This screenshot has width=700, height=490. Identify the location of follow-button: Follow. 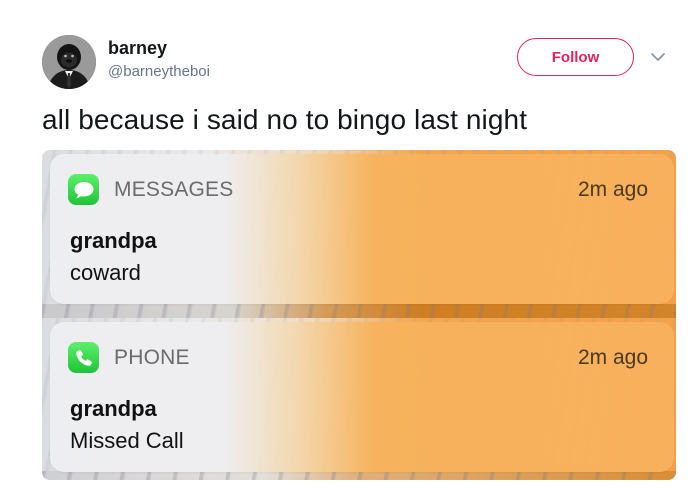
(575, 57).